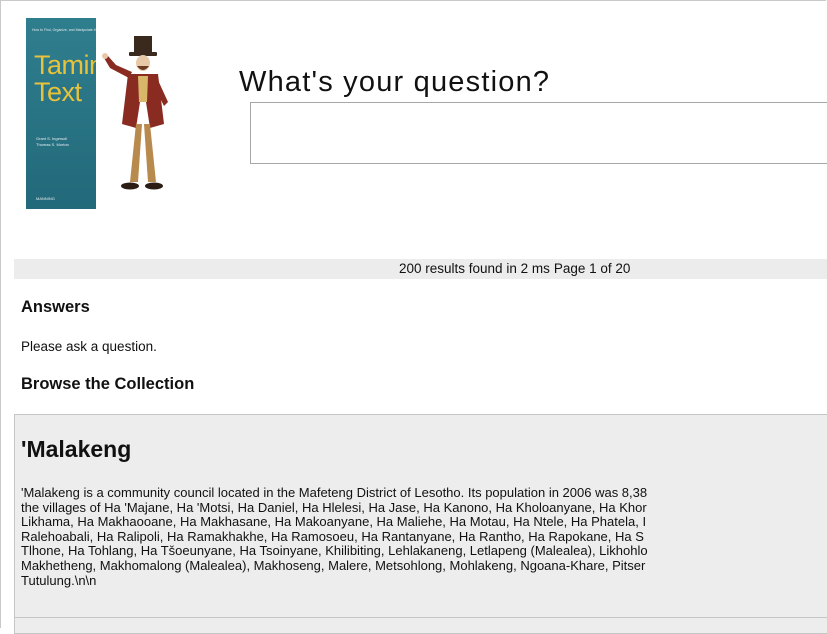 This screenshot has height=634, width=827. Describe the element at coordinates (65, 65) in the screenshot. I see `cover-title-line1: Taming` at that location.